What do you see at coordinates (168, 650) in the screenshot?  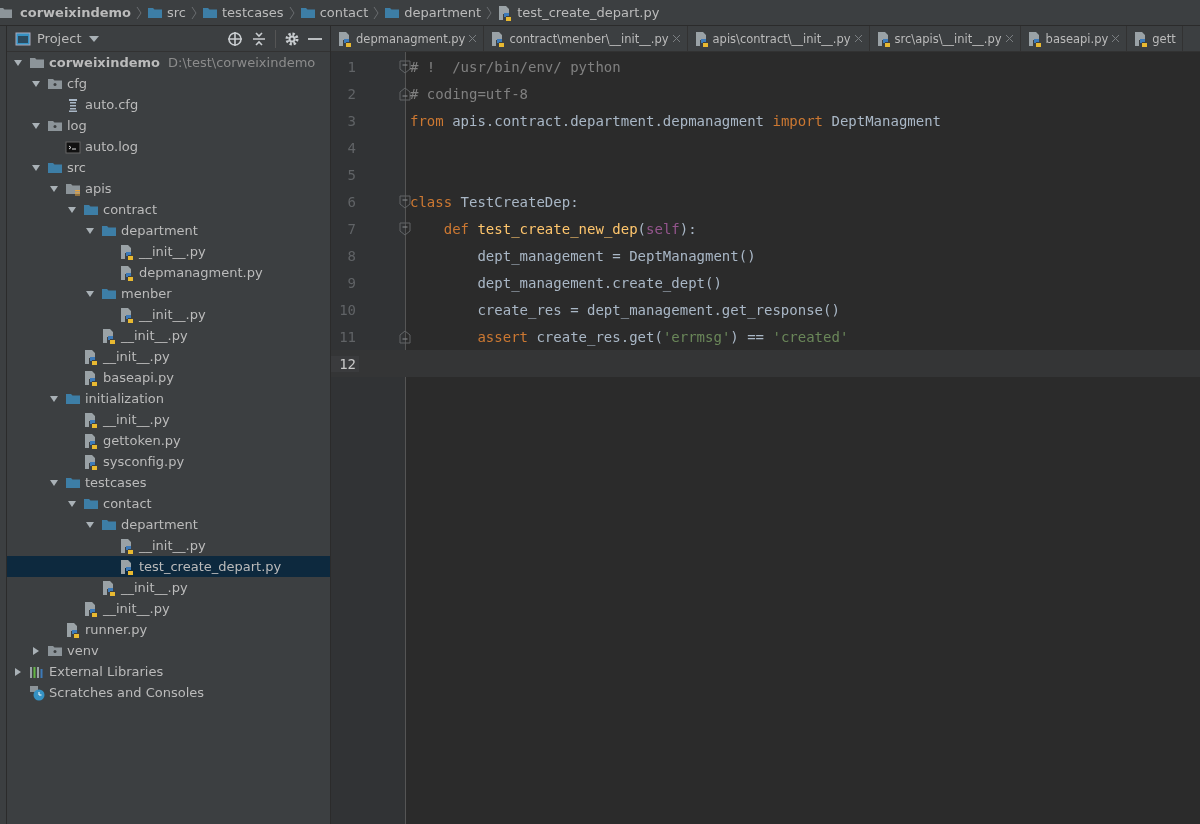 I see `tree-item: venv` at bounding box center [168, 650].